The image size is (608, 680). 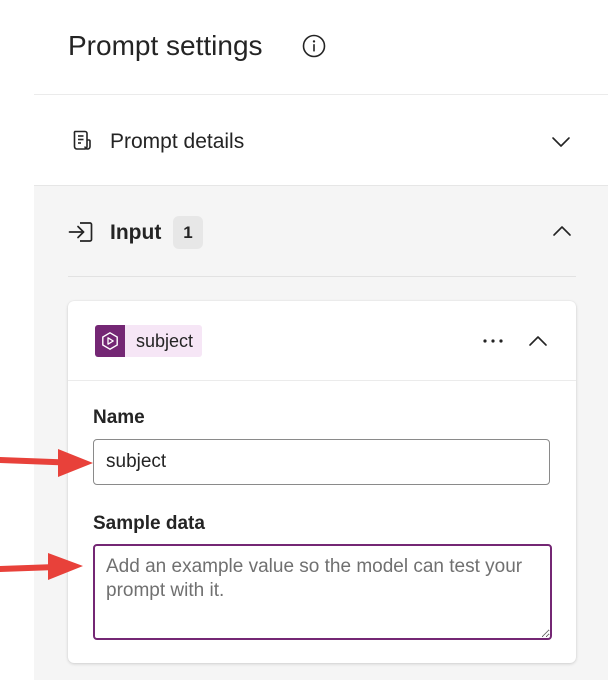 I want to click on page-title: Prompt settings, so click(x=165, y=45).